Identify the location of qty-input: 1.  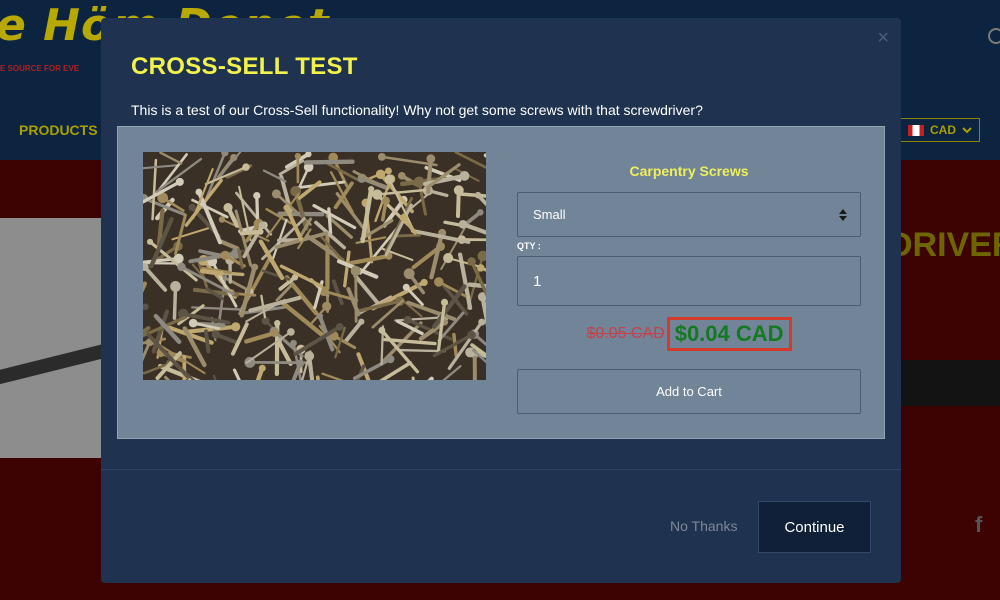
(689, 281).